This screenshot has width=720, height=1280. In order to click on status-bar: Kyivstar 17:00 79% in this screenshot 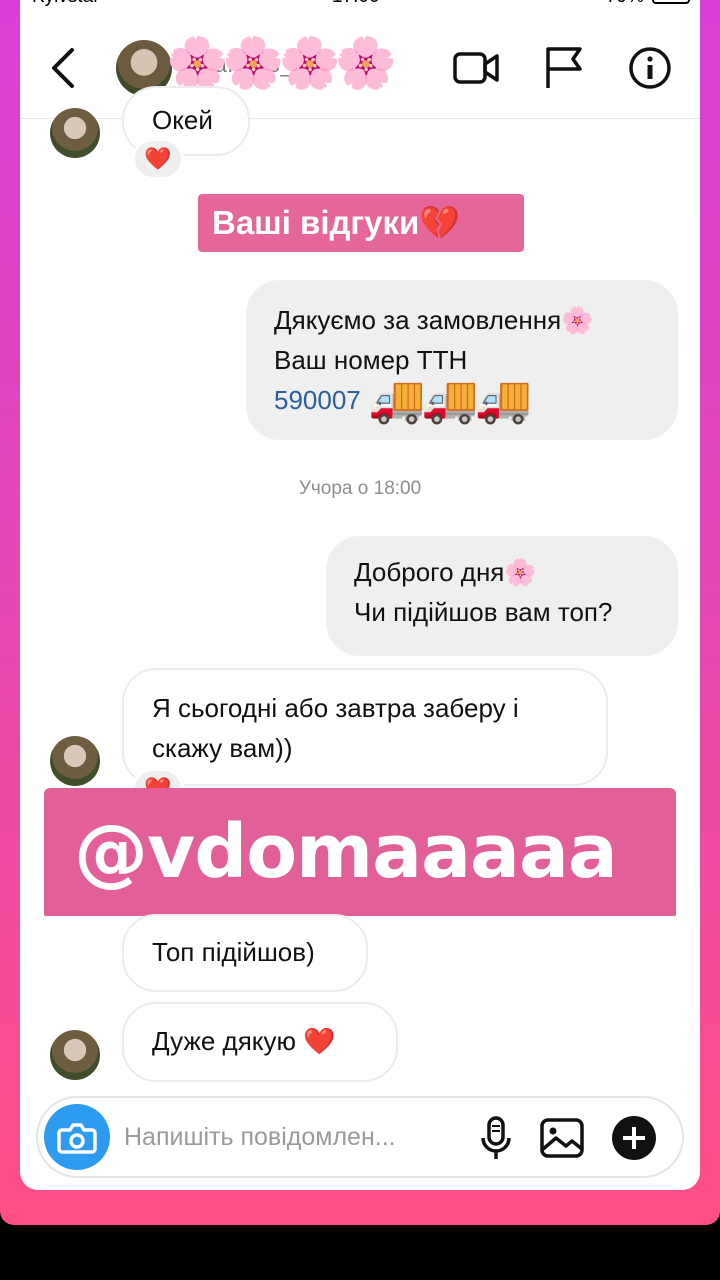, I will do `click(360, 5)`.